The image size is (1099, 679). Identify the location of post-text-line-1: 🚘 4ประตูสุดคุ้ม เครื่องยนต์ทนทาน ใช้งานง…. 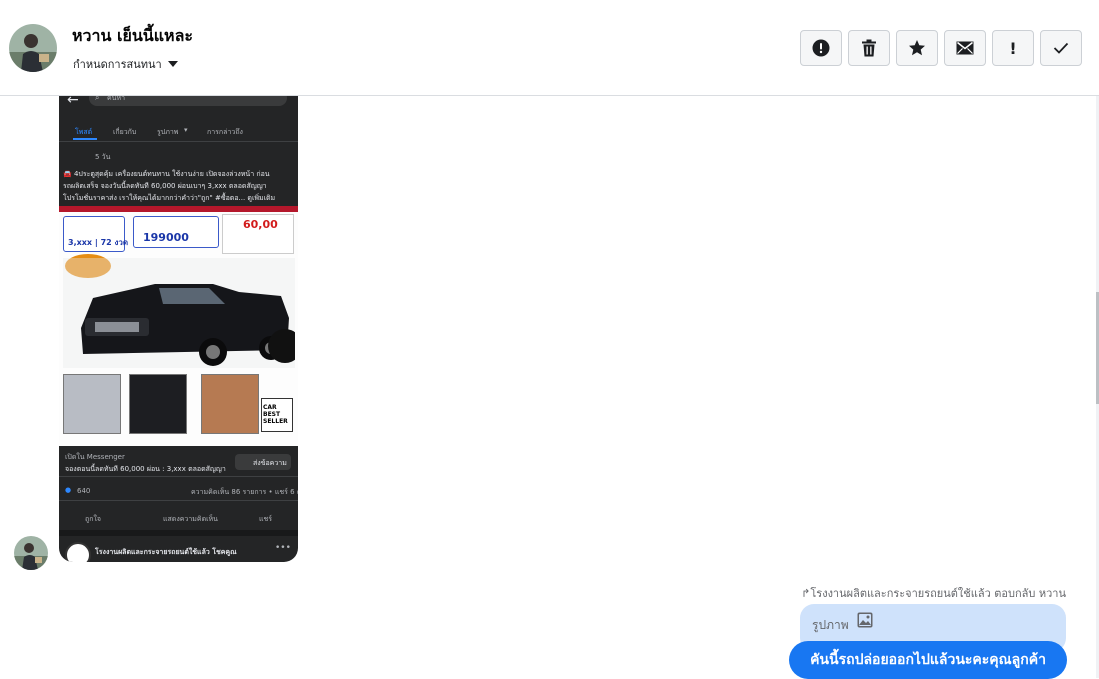
(166, 174).